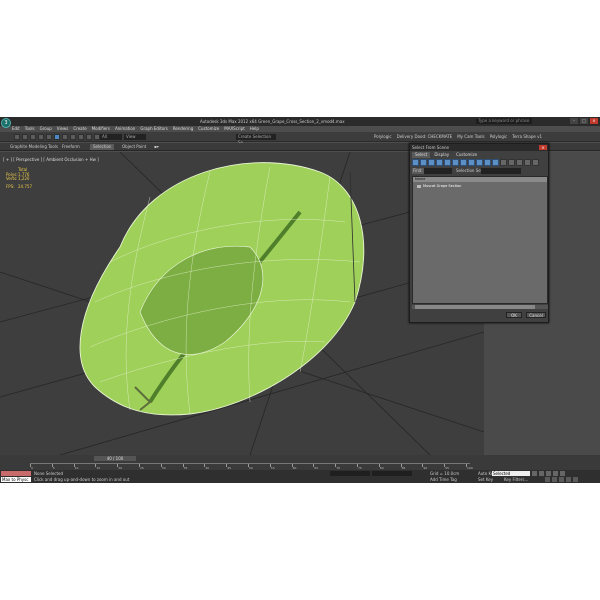  What do you see at coordinates (519, 162) in the screenshot?
I see `invert-selection-icon` at bounding box center [519, 162].